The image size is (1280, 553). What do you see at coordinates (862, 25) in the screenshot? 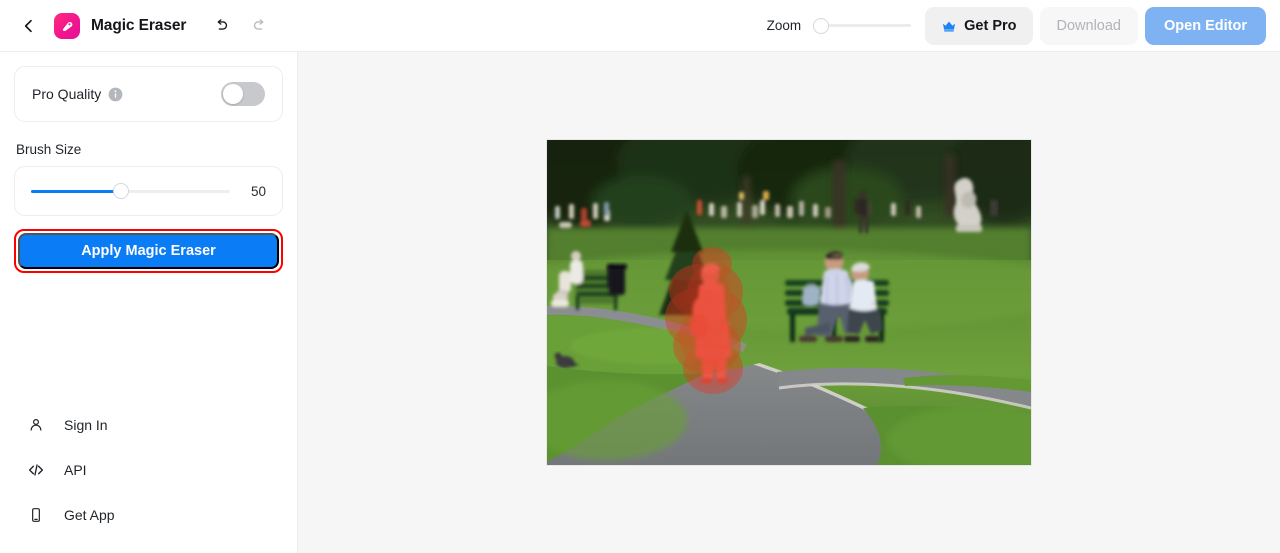
I see `zoom-slider` at bounding box center [862, 25].